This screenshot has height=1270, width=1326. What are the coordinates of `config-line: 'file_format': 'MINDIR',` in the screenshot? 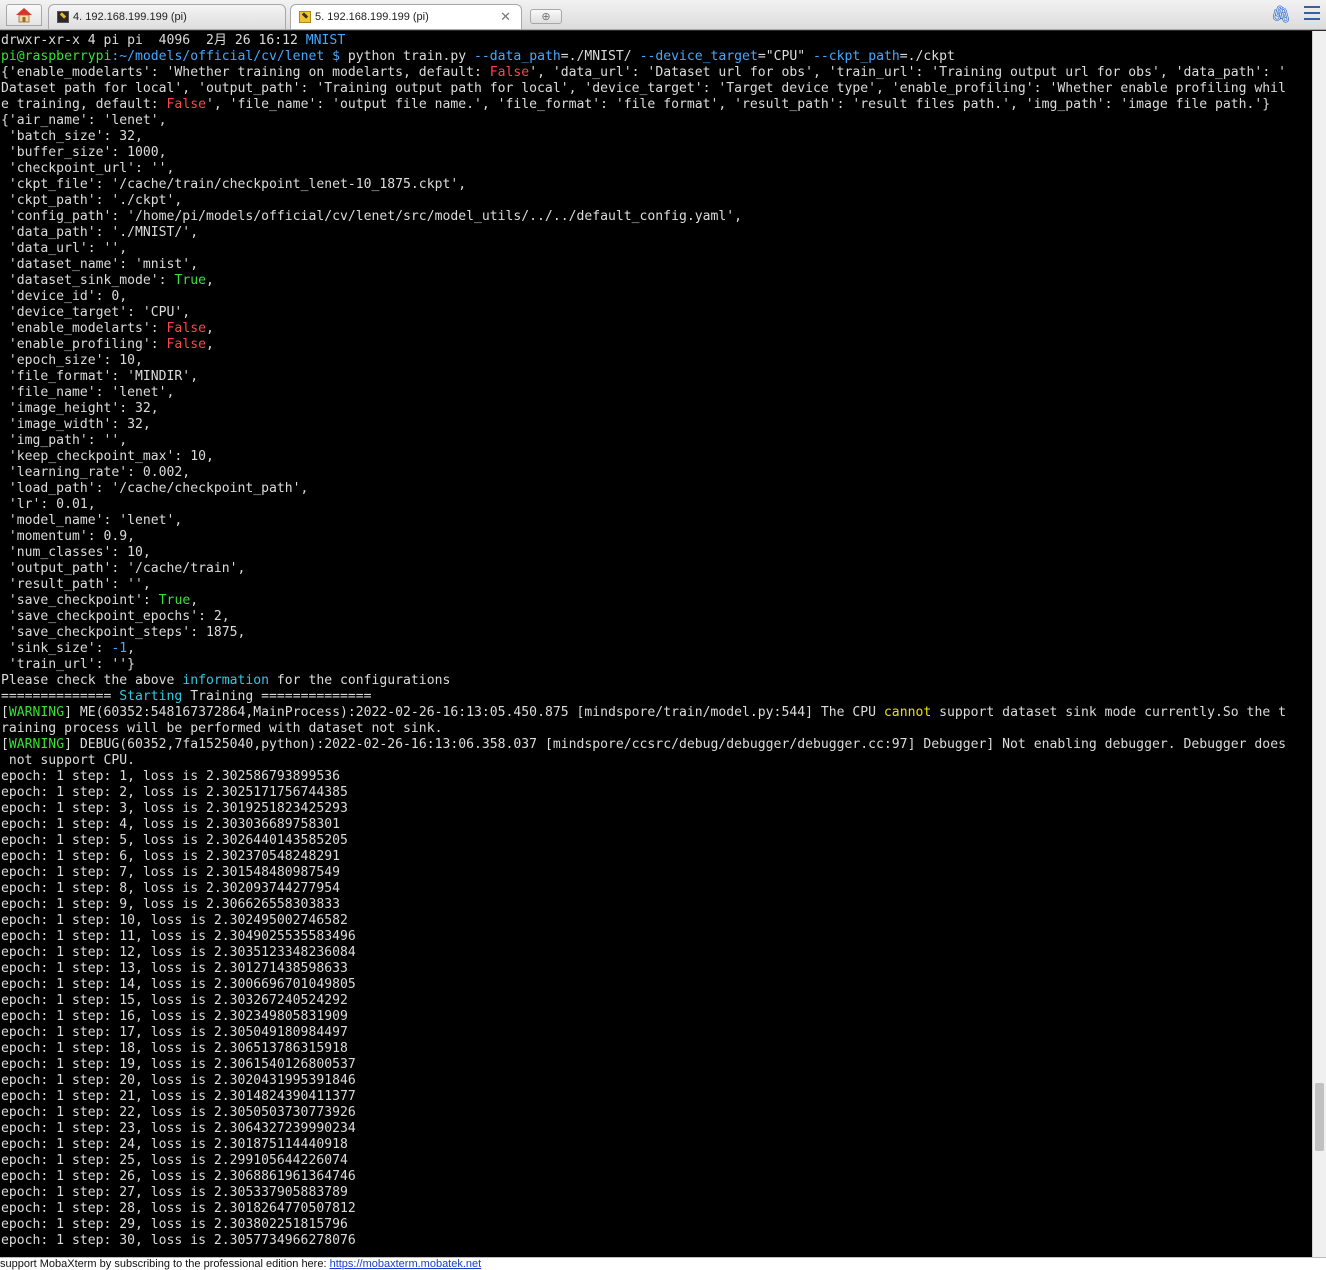 It's located at (100, 376).